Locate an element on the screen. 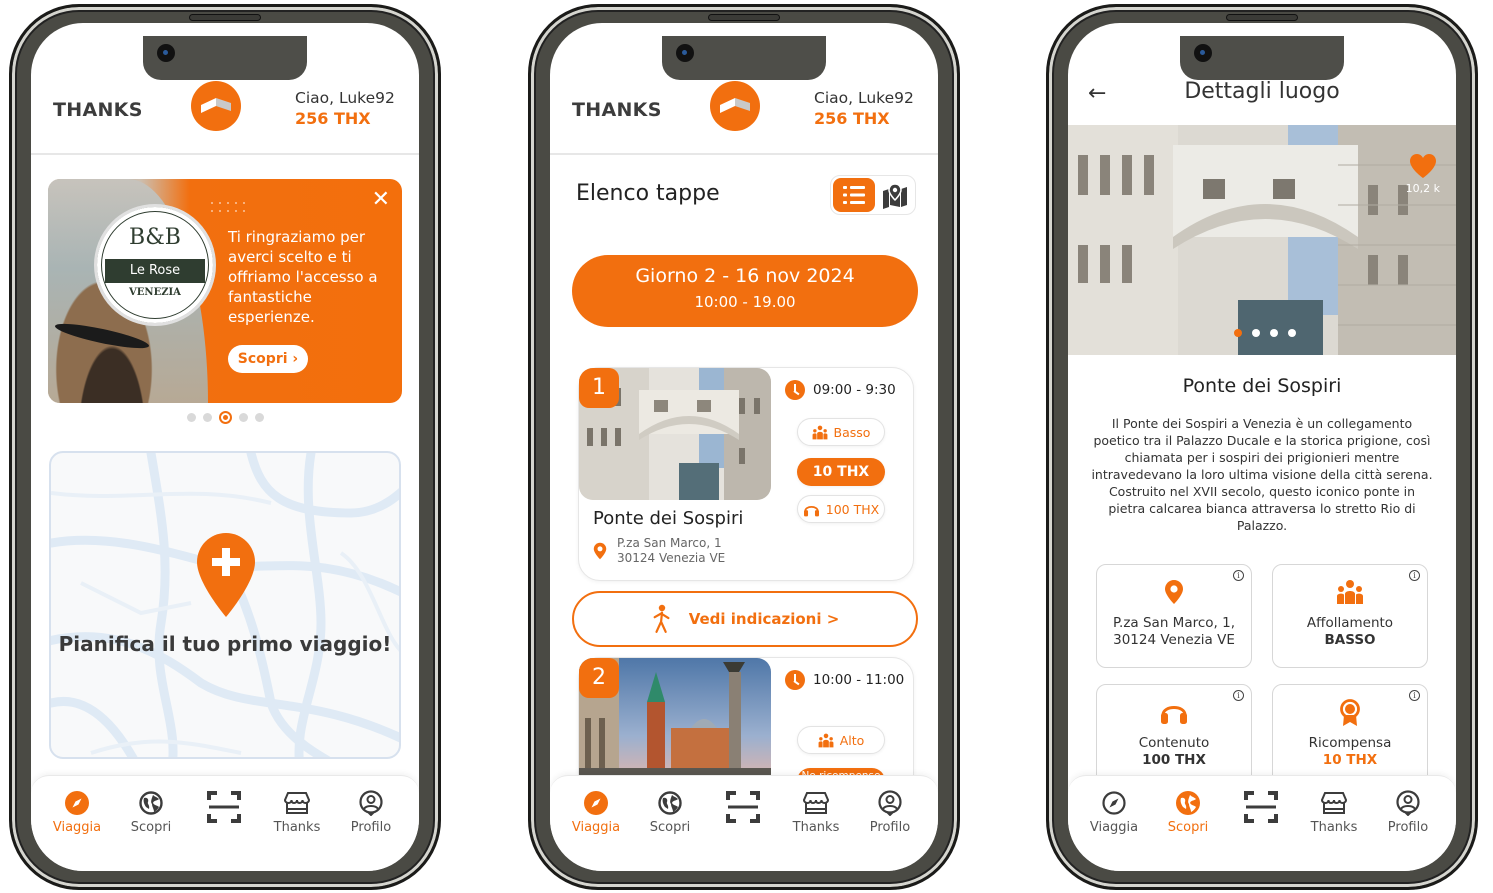 Image resolution: width=1493 pixels, height=893 pixels. bottom-nav: Viaggia Scopri Thanks Profilo is located at coordinates (1262, 823).